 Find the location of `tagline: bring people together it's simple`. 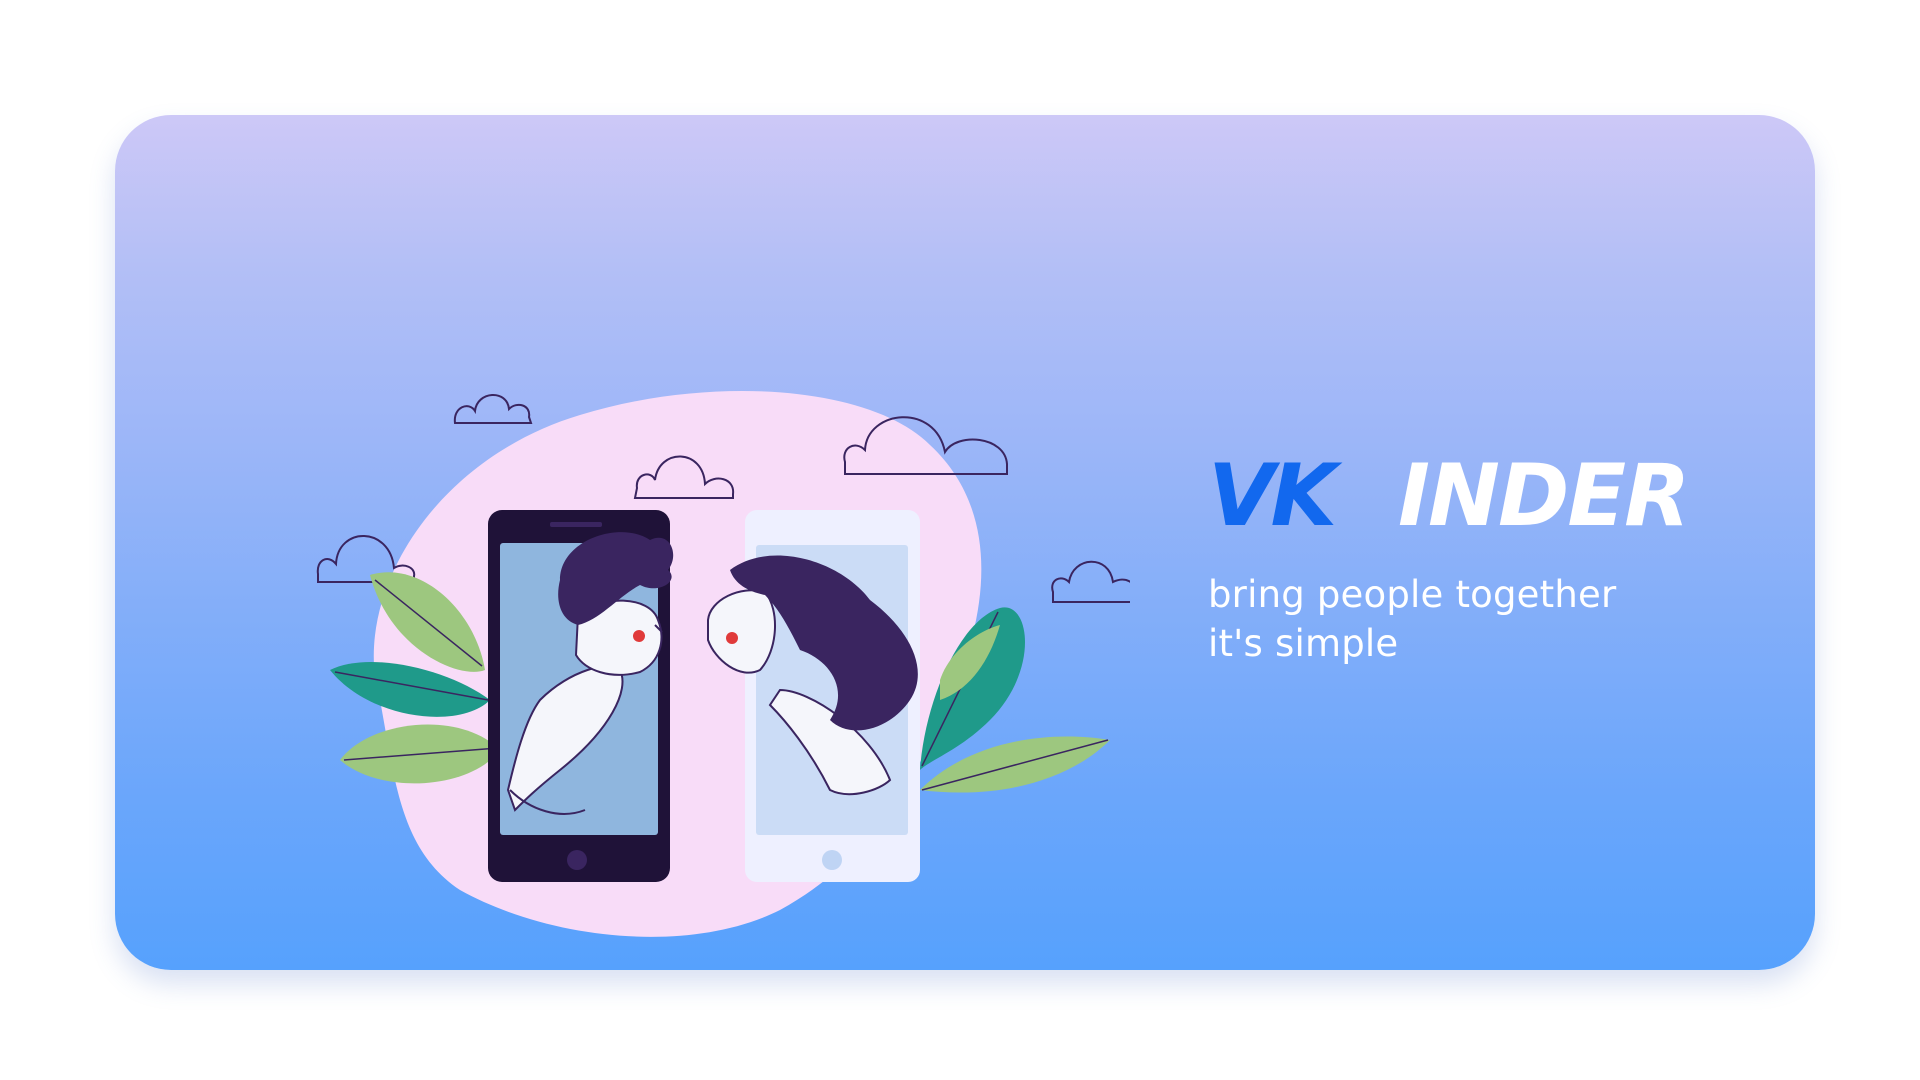

tagline: bring people together it's simple is located at coordinates (1412, 619).